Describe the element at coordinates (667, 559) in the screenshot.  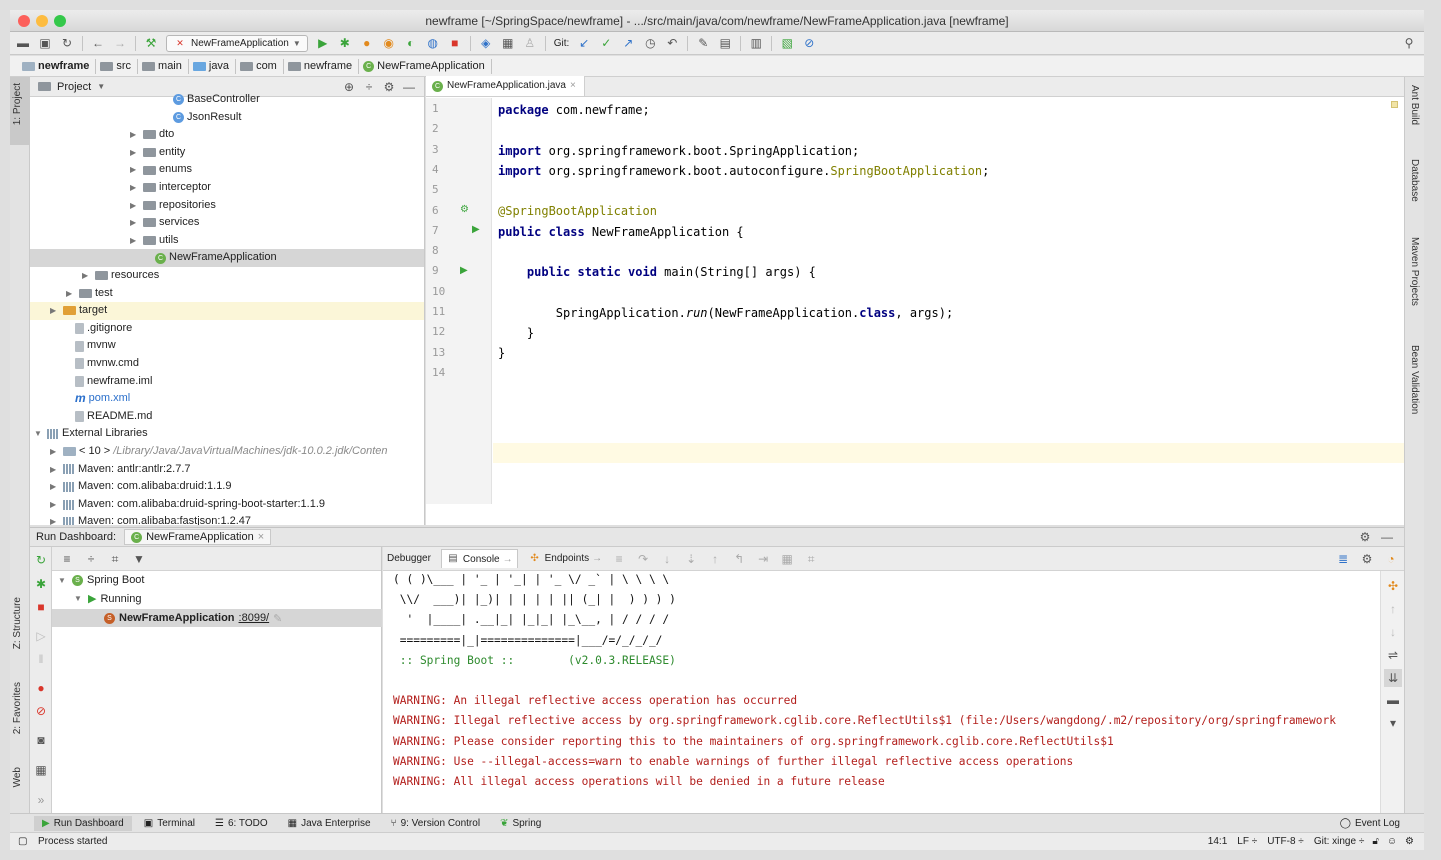
I see `step-into-icon: ↓` at that location.